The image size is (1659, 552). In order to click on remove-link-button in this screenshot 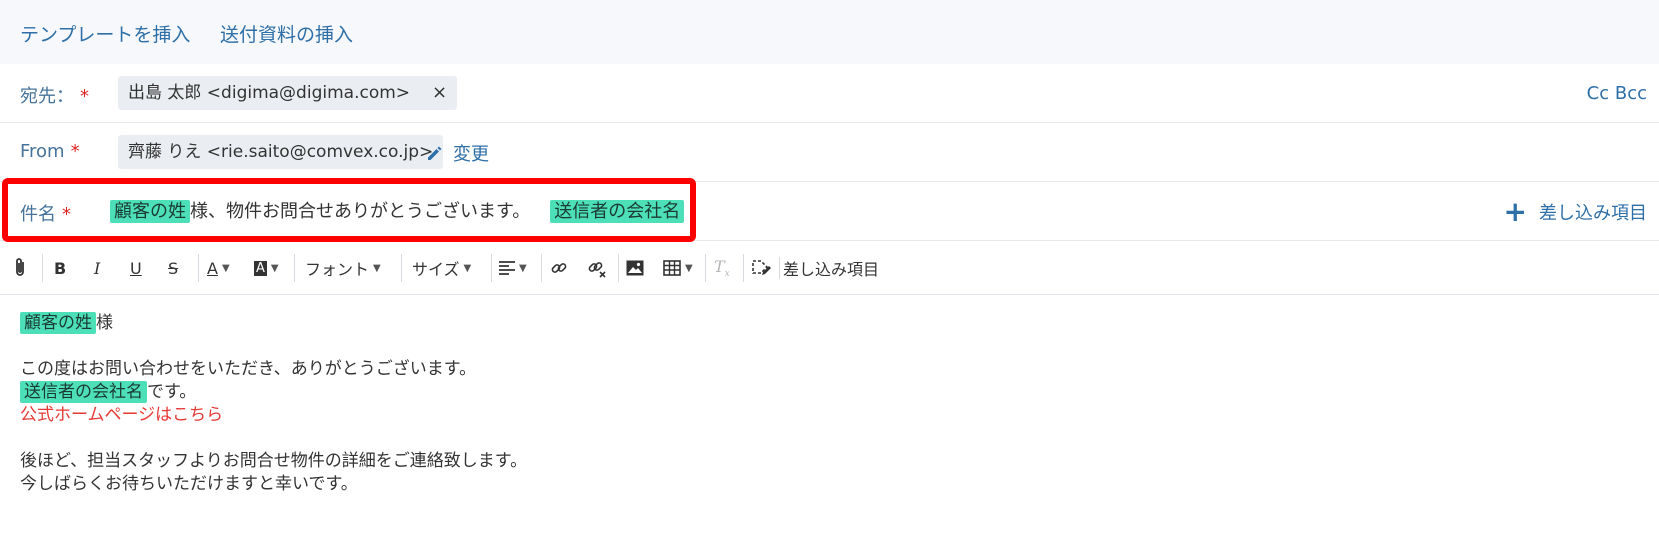, I will do `click(597, 268)`.